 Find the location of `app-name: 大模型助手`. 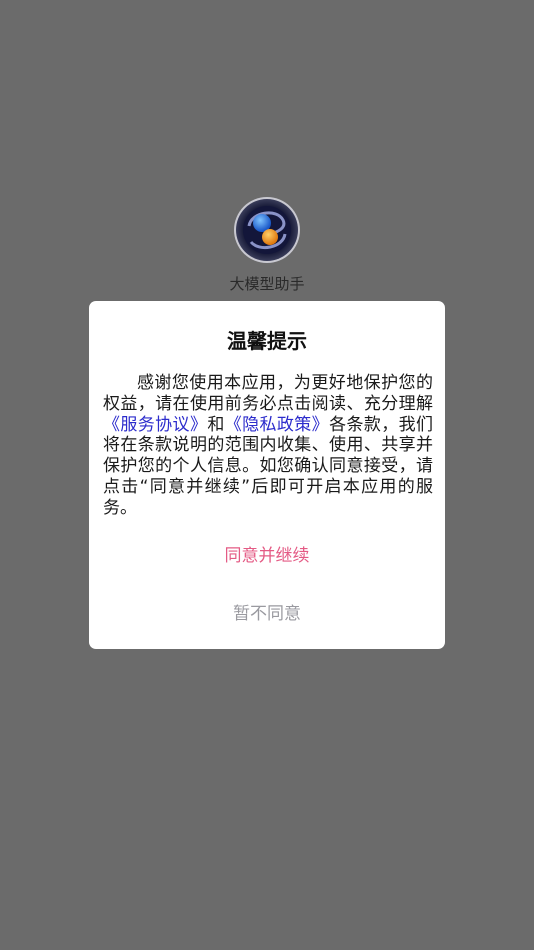

app-name: 大模型助手 is located at coordinates (267, 284).